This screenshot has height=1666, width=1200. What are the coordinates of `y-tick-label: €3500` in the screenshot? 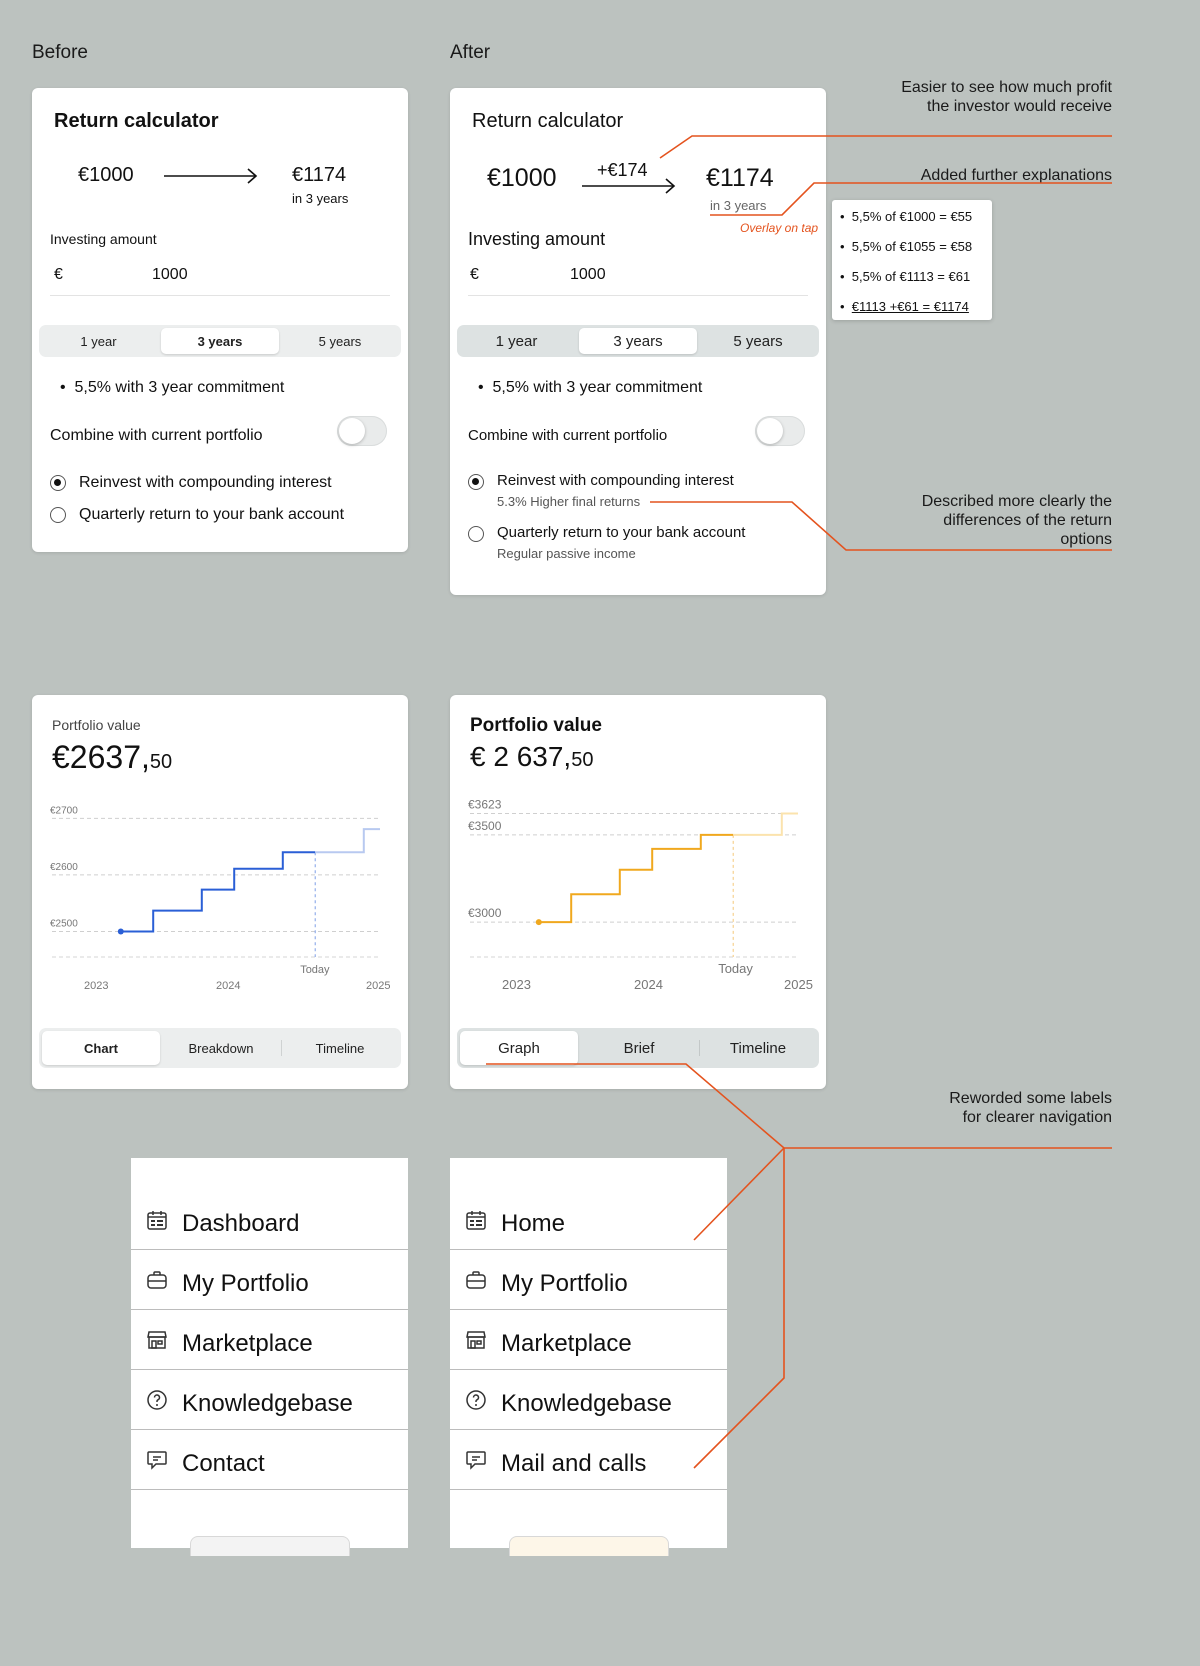 It's located at (485, 826).